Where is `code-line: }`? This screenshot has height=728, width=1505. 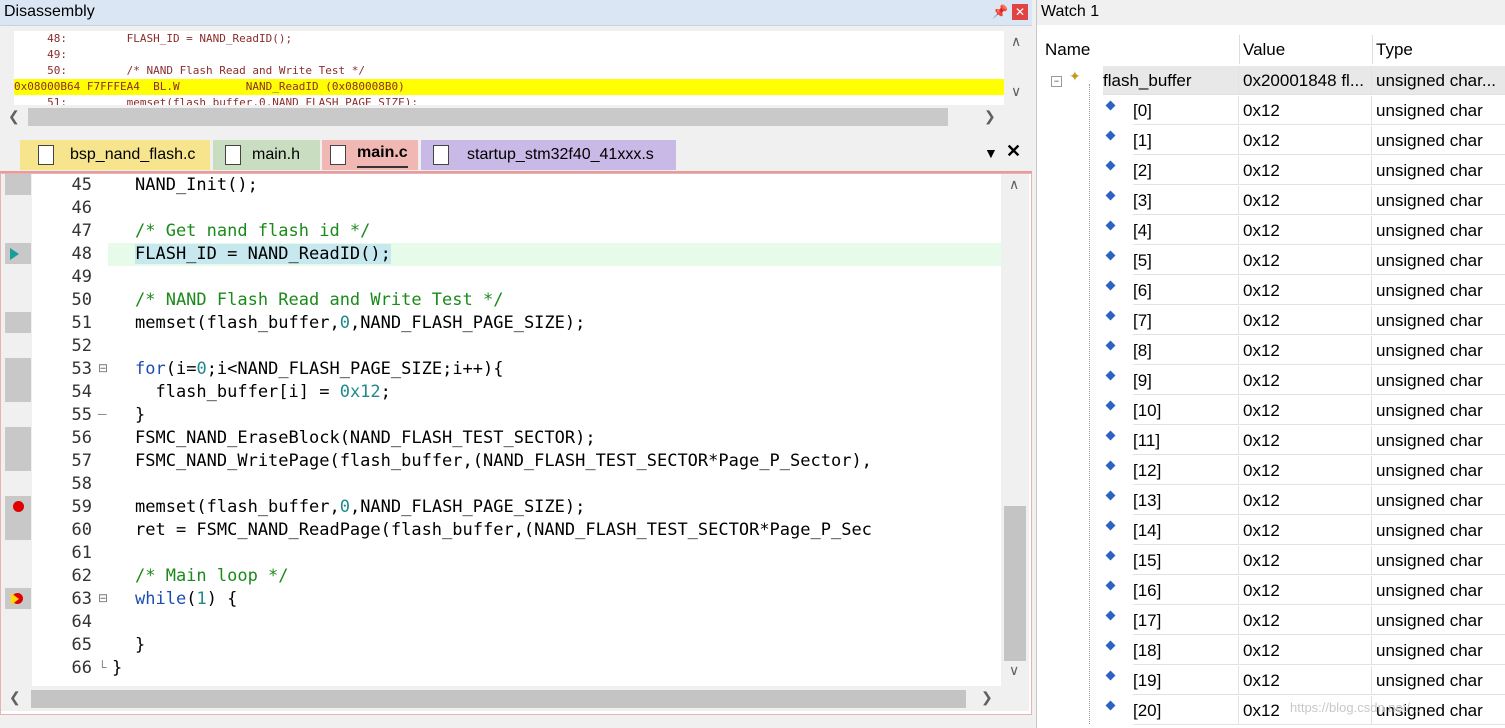
code-line: } is located at coordinates (117, 668).